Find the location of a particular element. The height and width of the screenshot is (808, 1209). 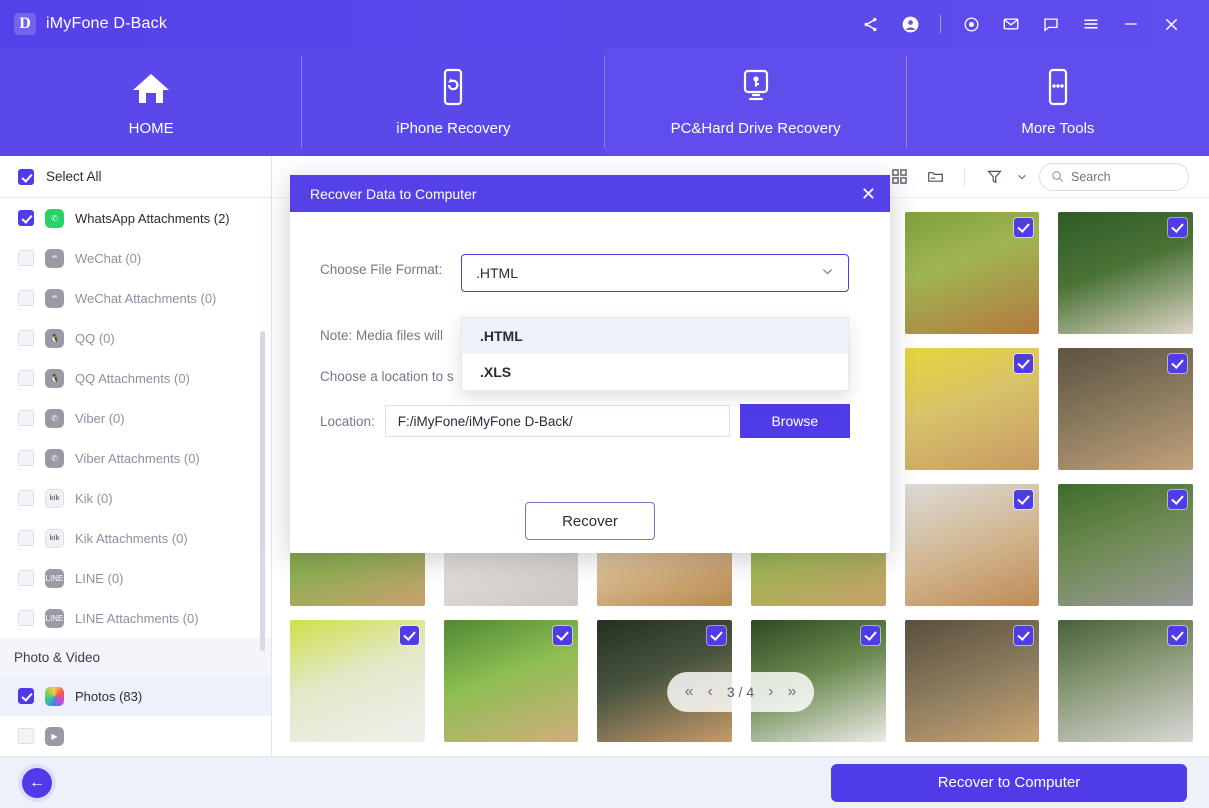

item-label: QQ Attachments (0) is located at coordinates (132, 378).